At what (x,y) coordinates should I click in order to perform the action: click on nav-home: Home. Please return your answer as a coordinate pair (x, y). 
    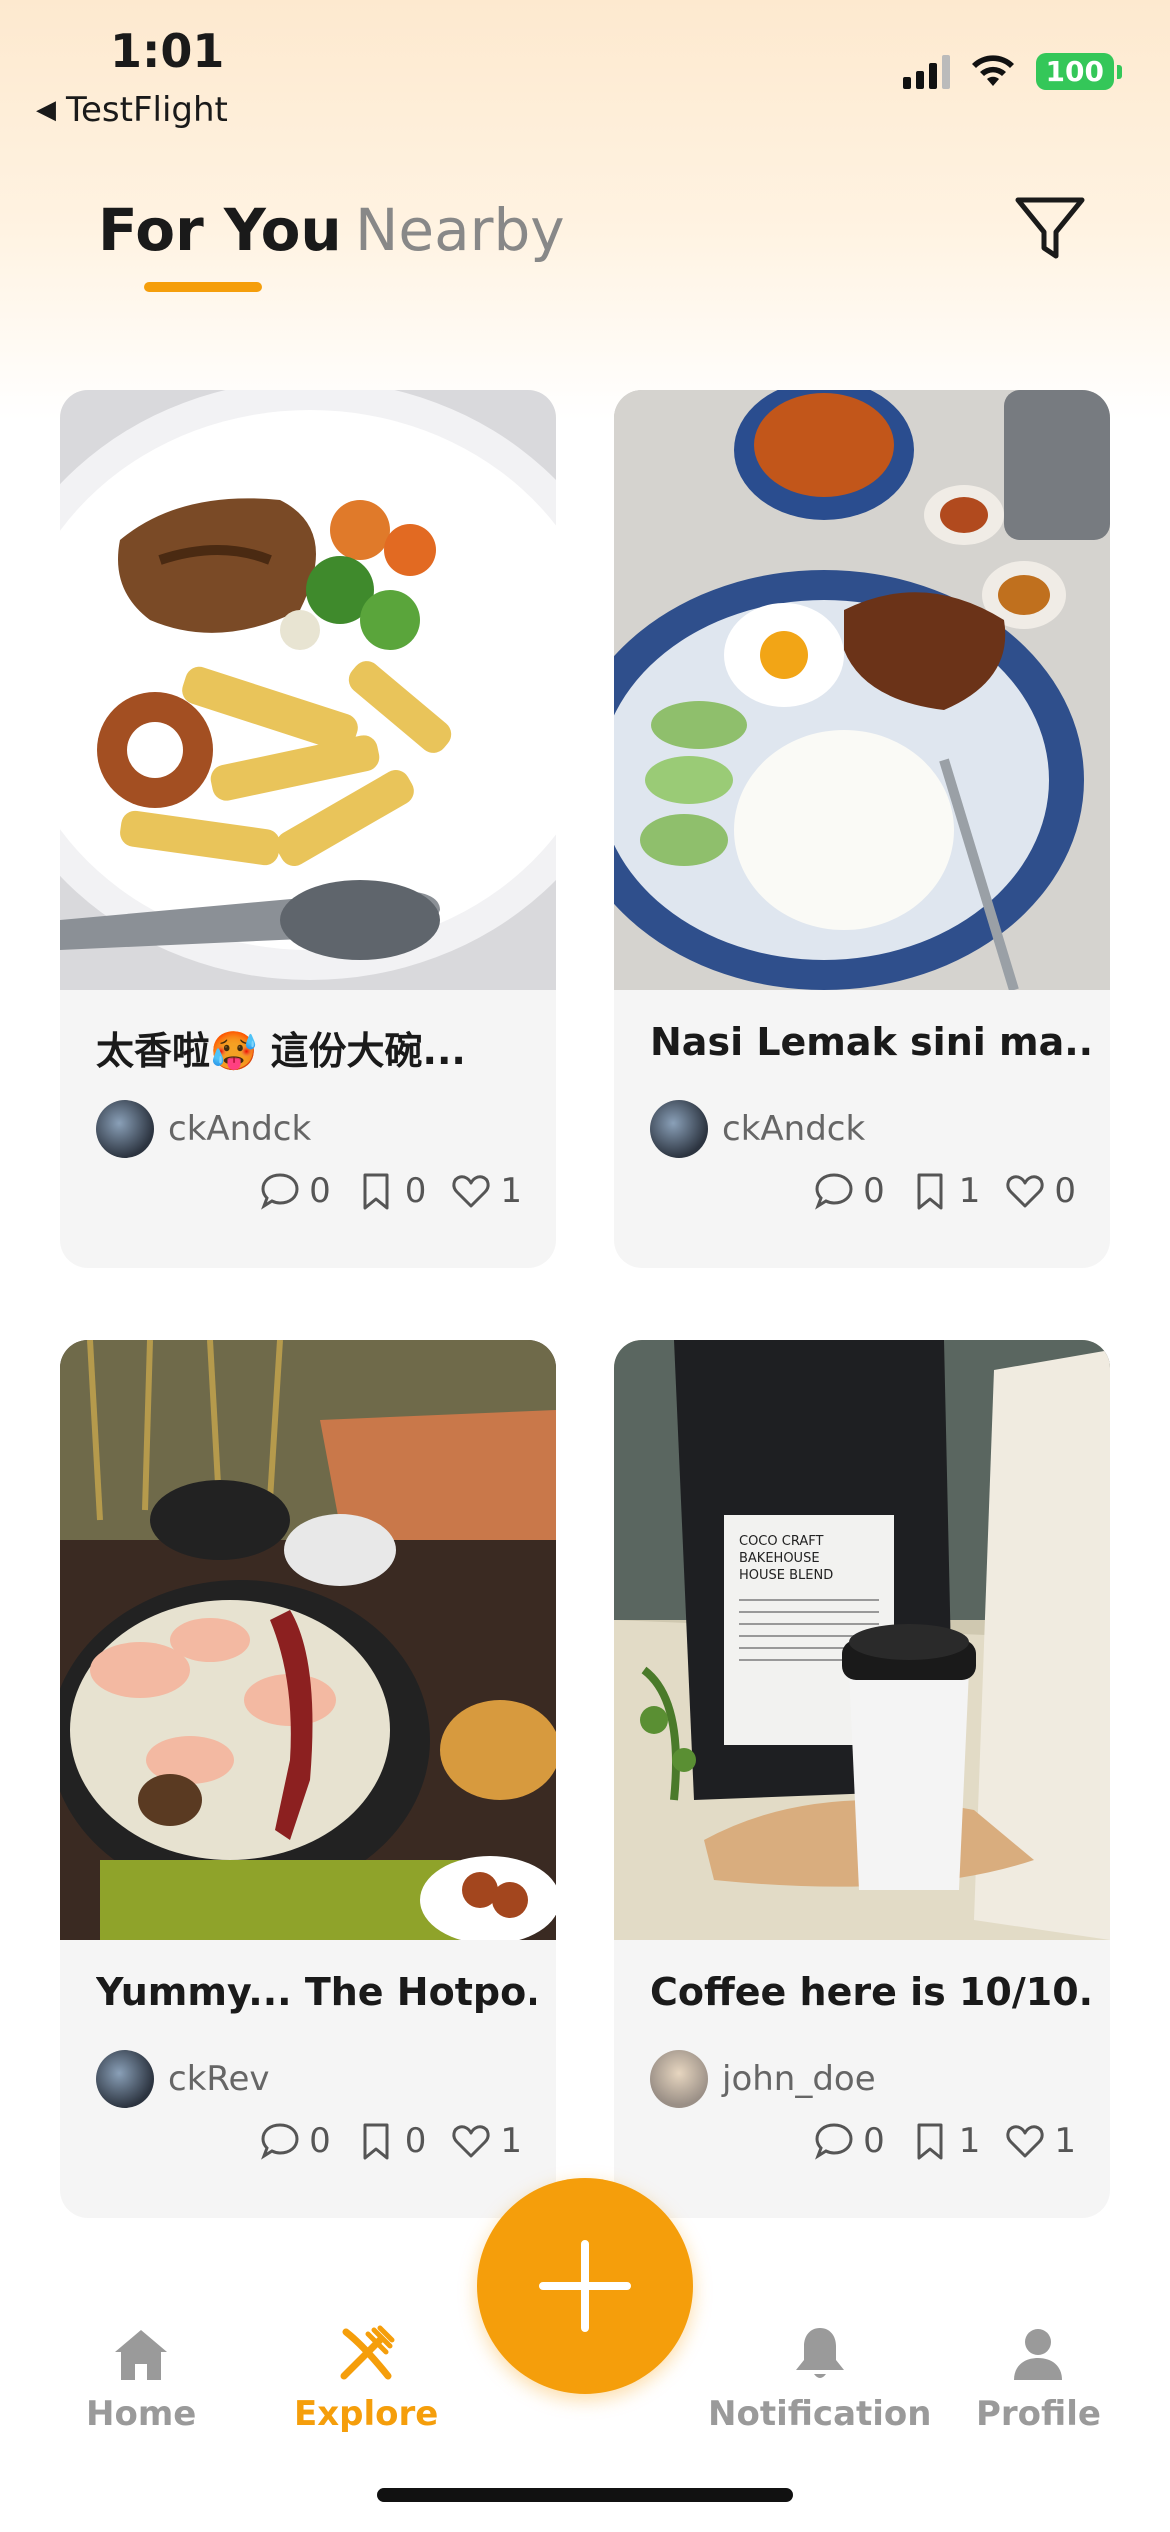
    Looking at the image, I should click on (141, 2378).